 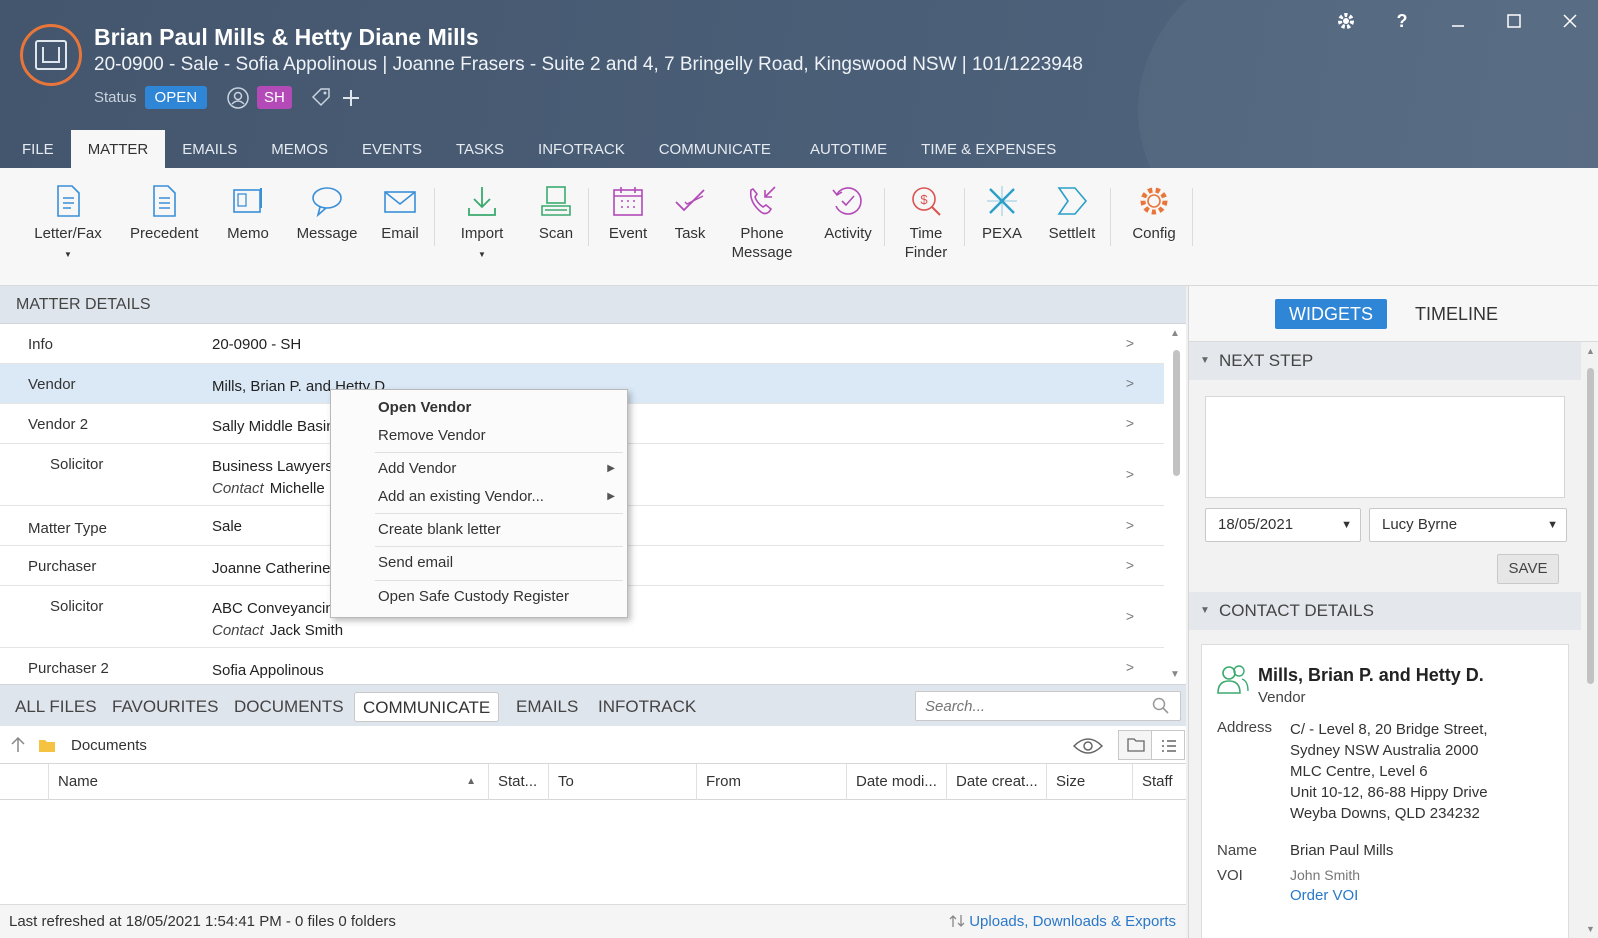 I want to click on settings-gear-icon, so click(x=1346, y=21).